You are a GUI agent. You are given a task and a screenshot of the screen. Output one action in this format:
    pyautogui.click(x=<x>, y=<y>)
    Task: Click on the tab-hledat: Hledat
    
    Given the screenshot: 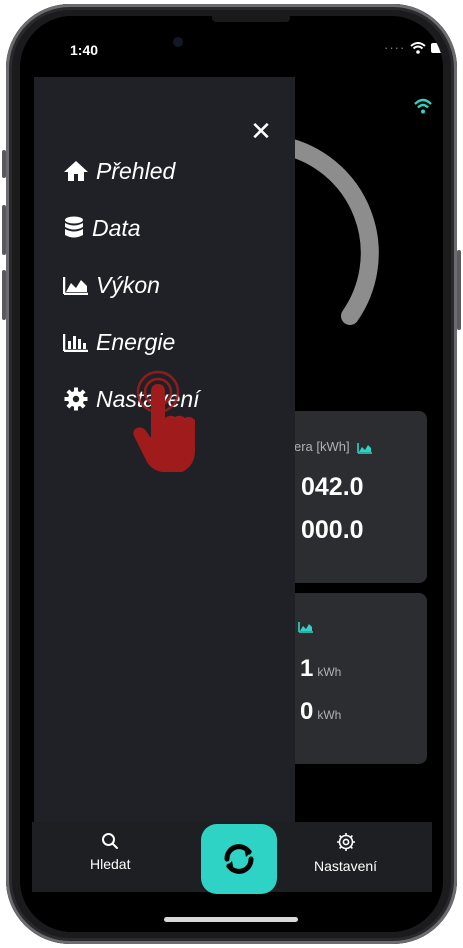 What is the action you would take?
    pyautogui.click(x=110, y=852)
    